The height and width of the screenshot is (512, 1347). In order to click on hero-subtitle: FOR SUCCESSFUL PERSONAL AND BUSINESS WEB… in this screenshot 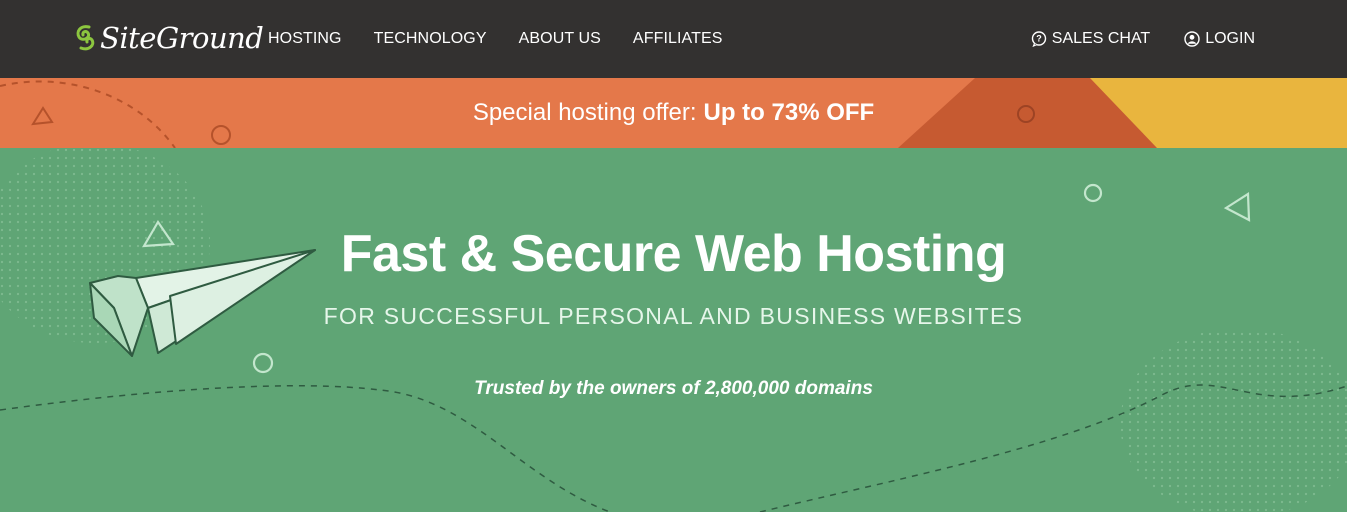, I will do `click(673, 316)`.